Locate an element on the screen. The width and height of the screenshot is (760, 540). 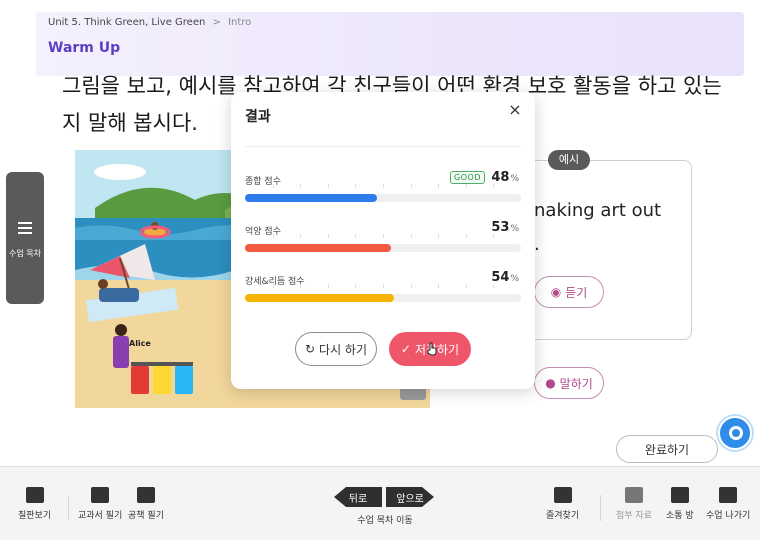
lesson-contents-label: 수업 목차 is located at coordinates (25, 253).